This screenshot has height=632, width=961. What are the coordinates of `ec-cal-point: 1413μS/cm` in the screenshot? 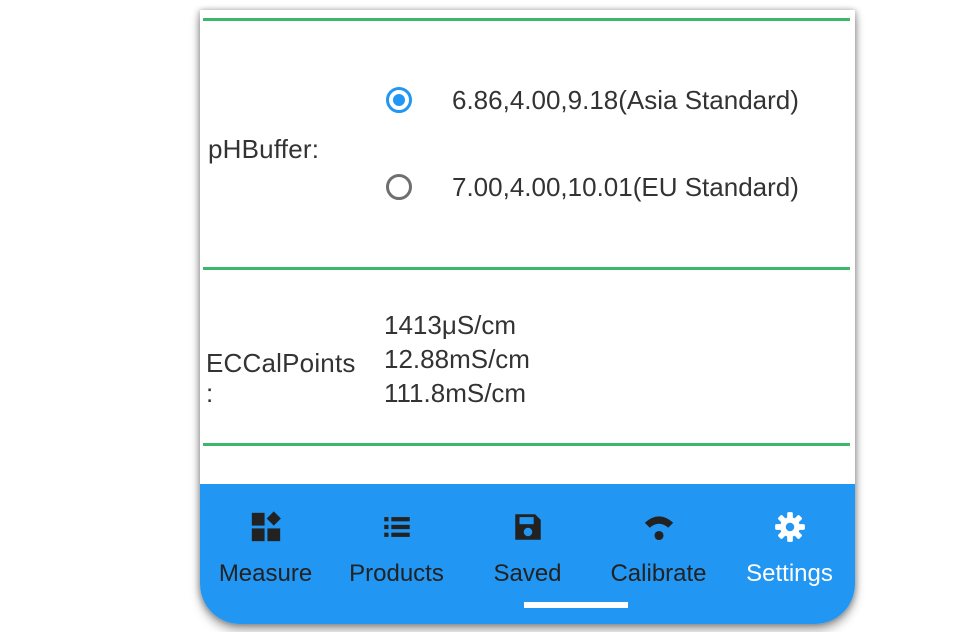 It's located at (450, 325).